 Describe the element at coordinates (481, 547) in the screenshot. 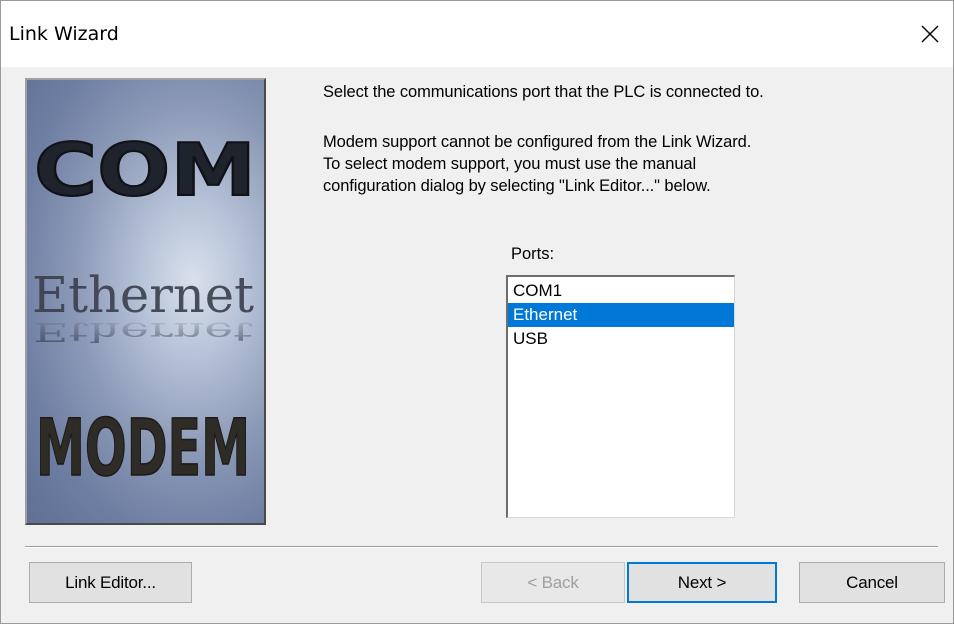

I see `footer-separator` at that location.